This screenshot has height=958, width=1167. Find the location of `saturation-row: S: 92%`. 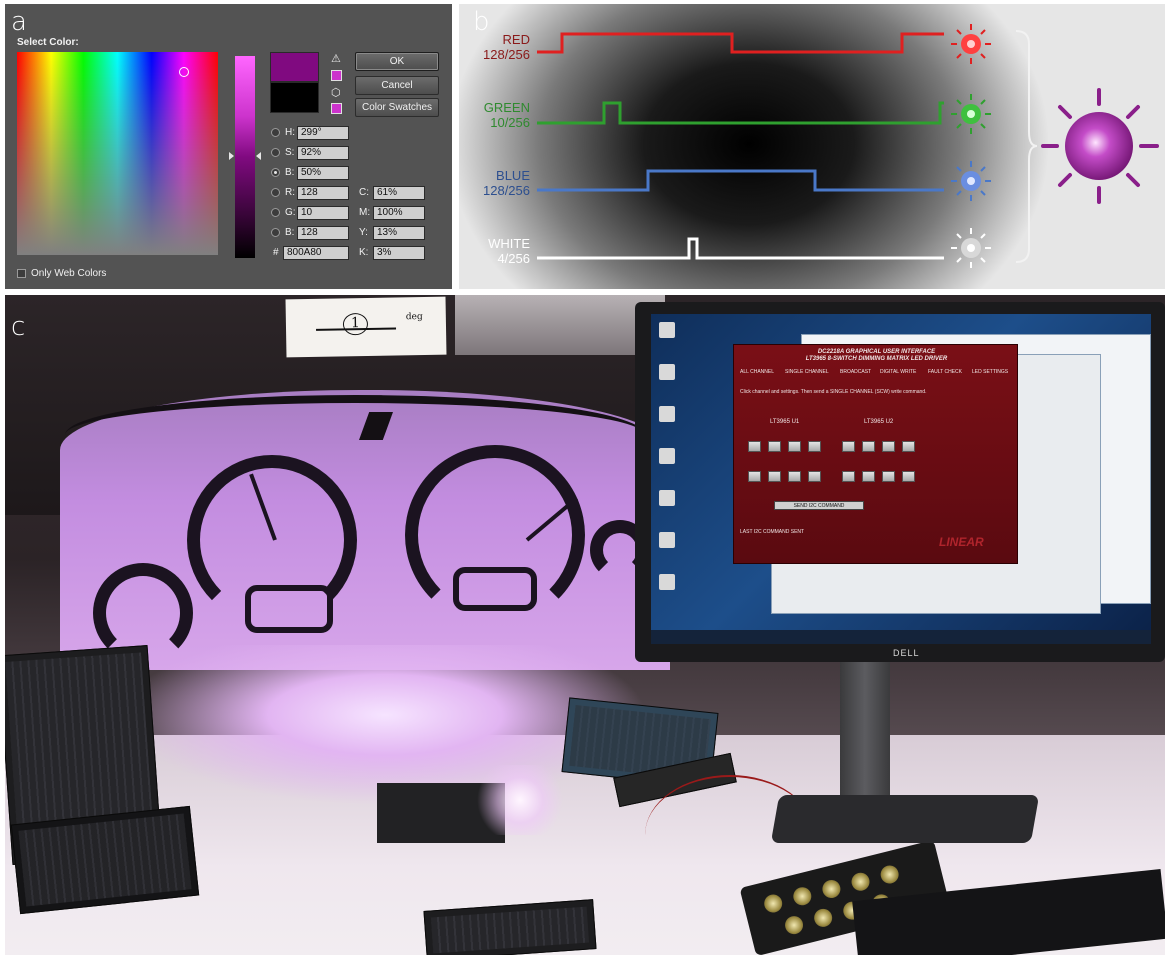

saturation-row: S: 92% is located at coordinates (311, 153).